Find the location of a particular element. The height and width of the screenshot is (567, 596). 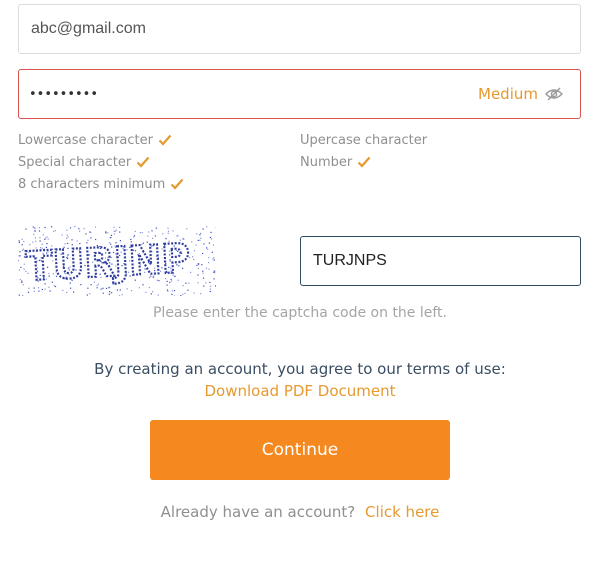

email-field is located at coordinates (299, 29).